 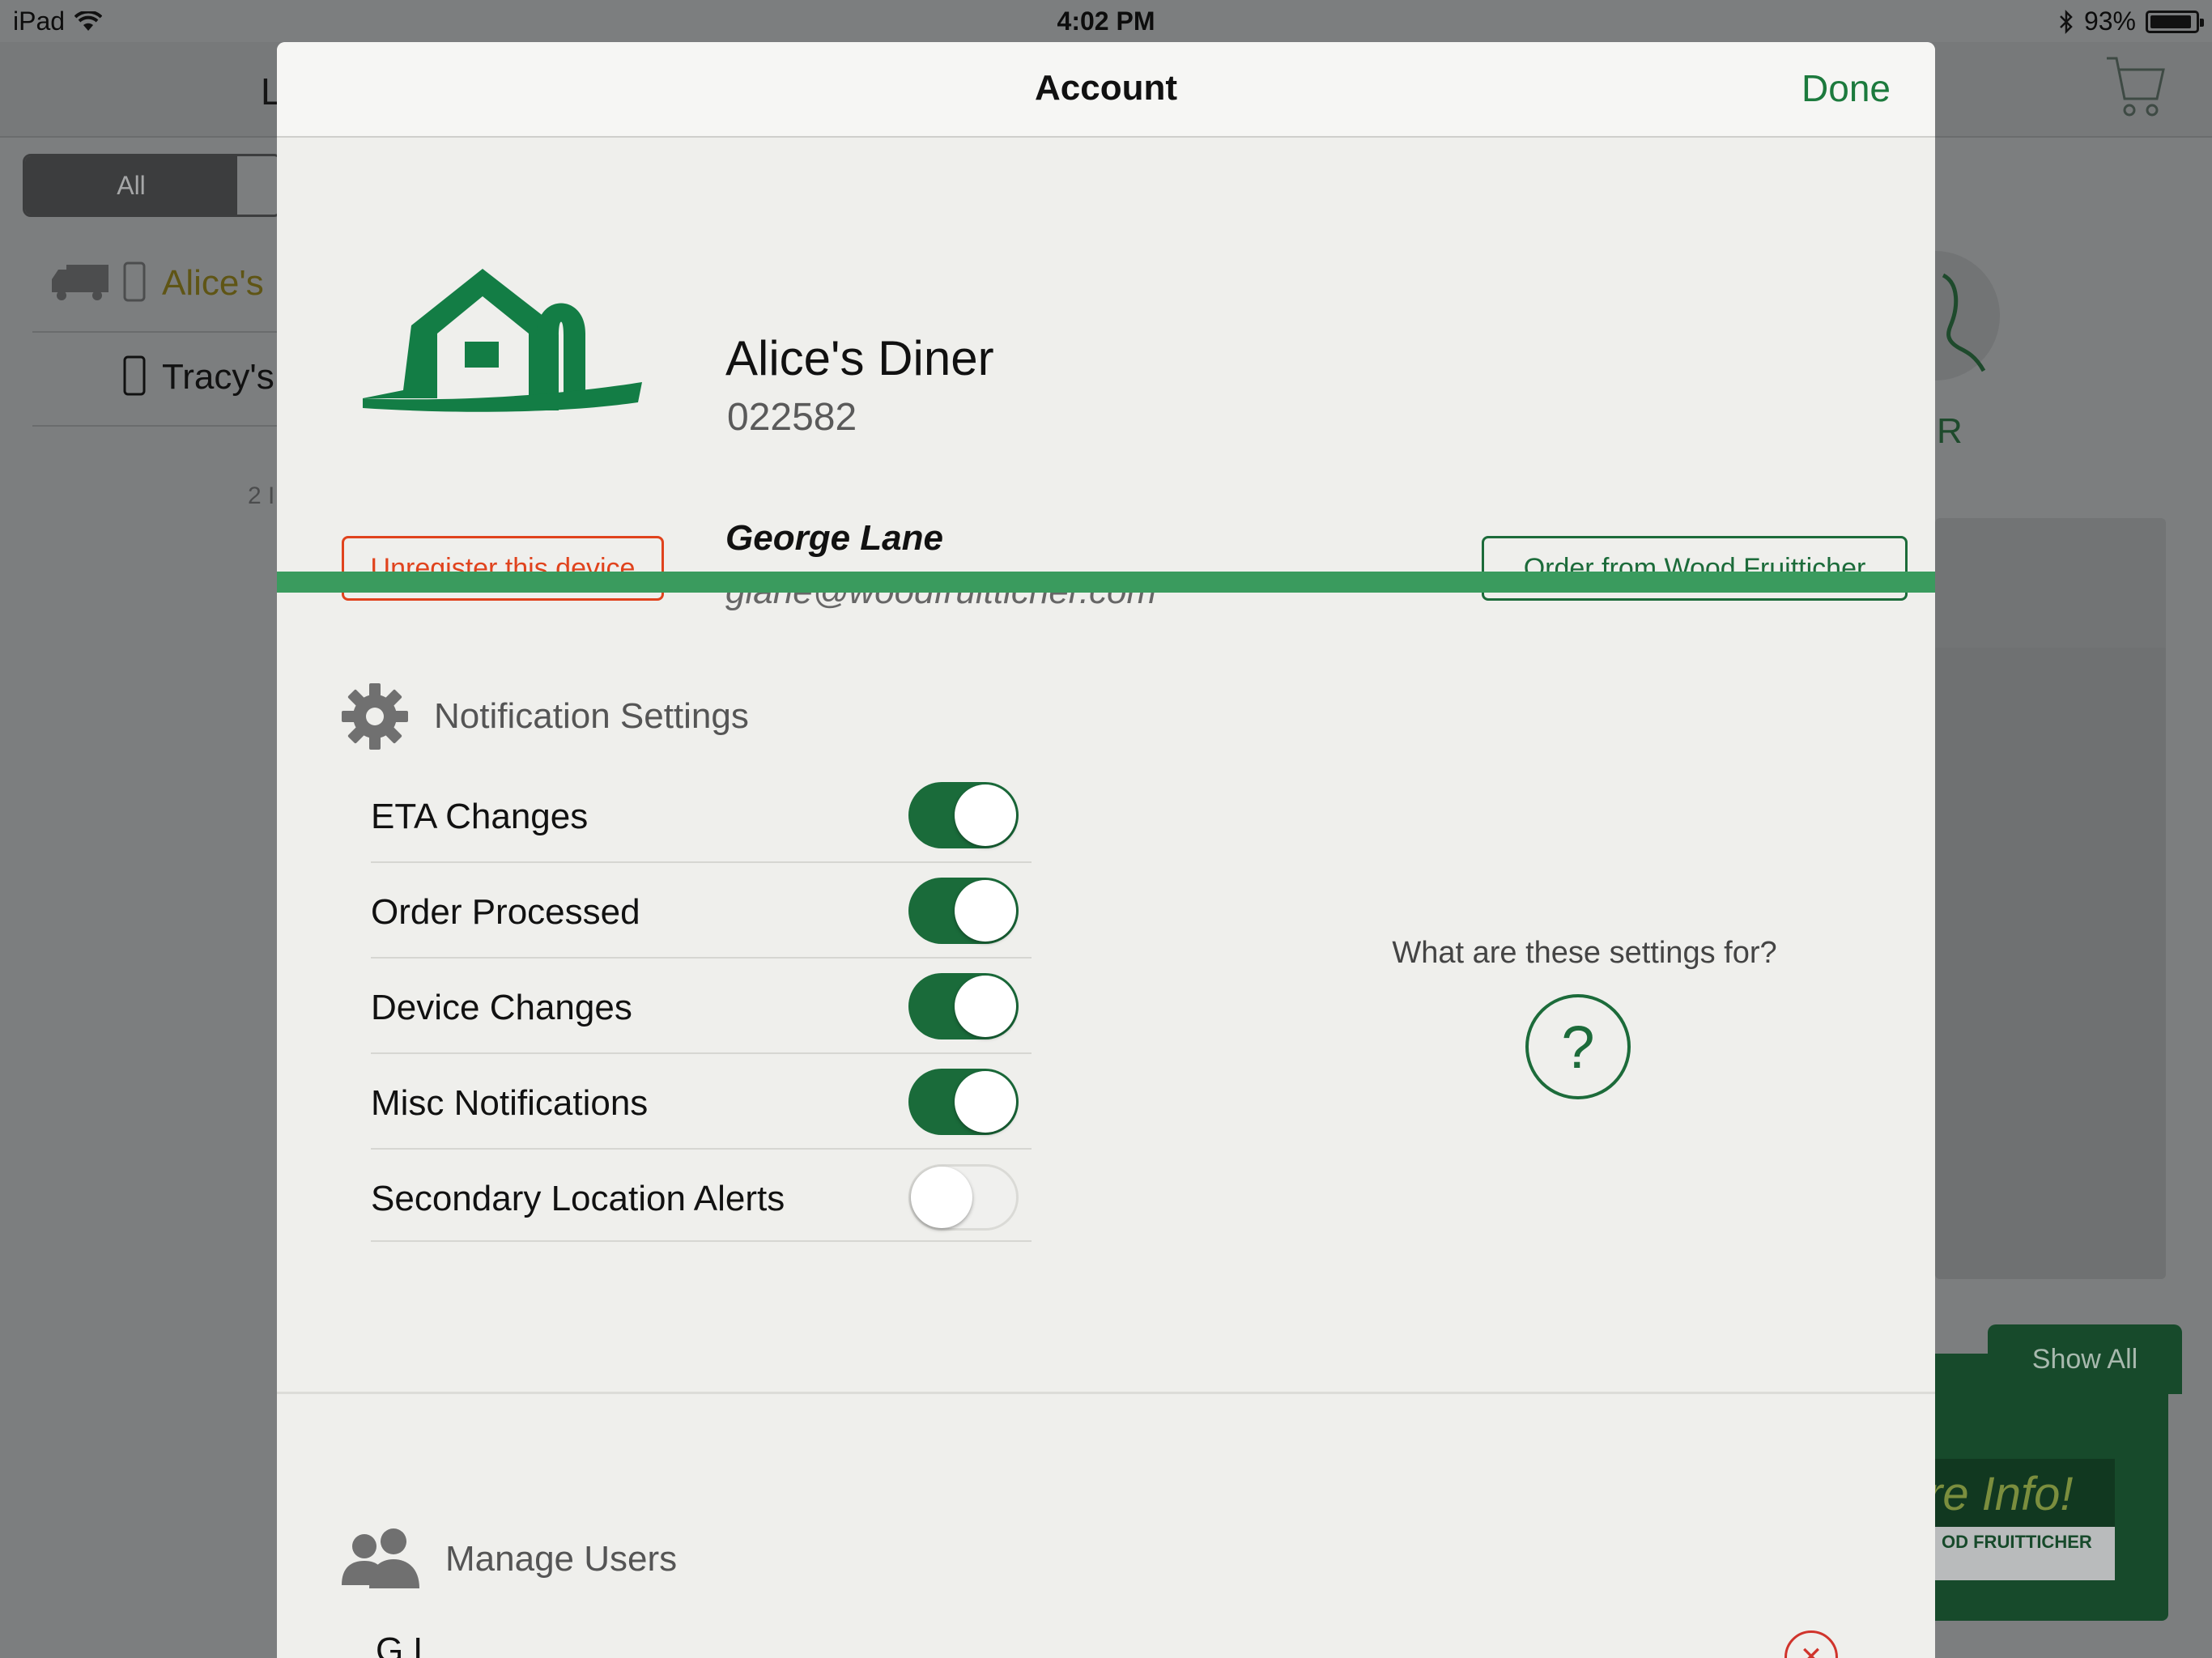 What do you see at coordinates (261, 496) in the screenshot?
I see `background-count: 2 I` at bounding box center [261, 496].